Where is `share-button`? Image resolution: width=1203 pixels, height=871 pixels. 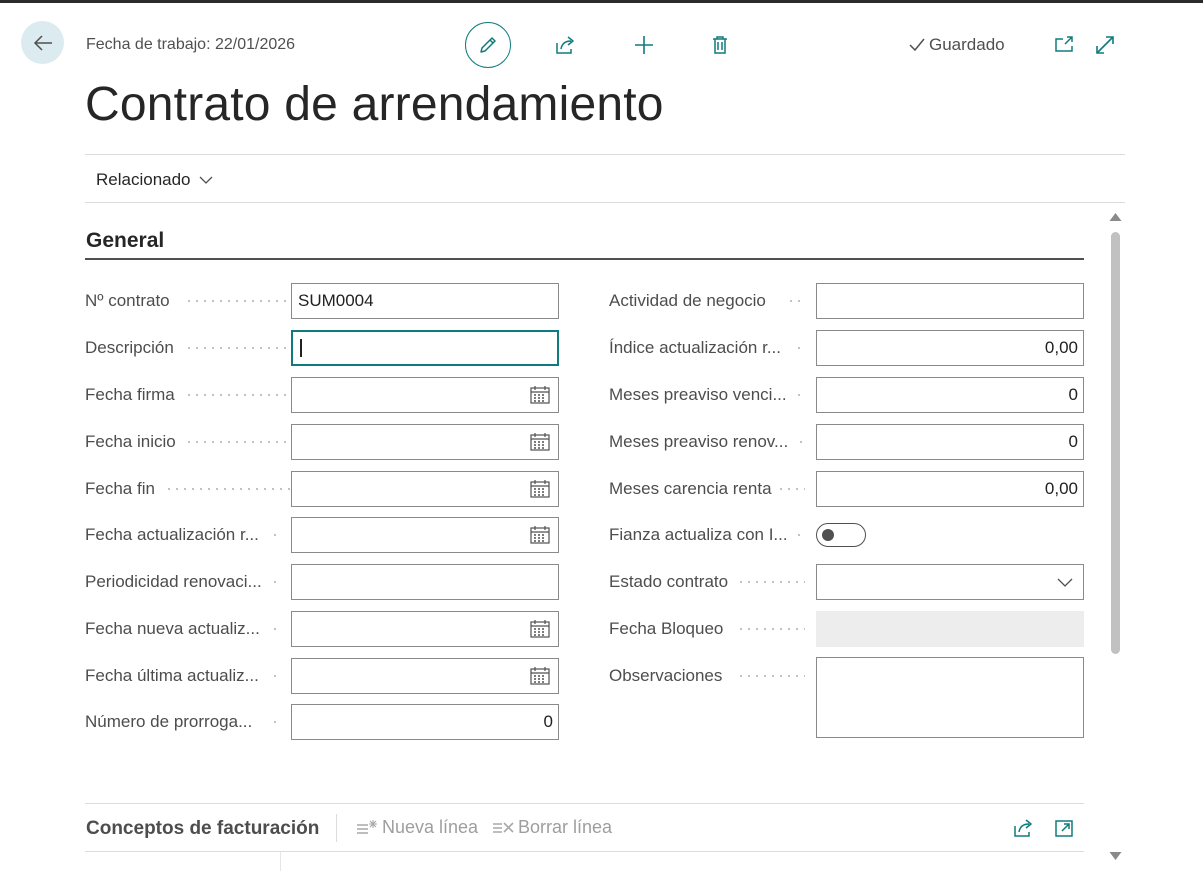
share-button is located at coordinates (565, 45).